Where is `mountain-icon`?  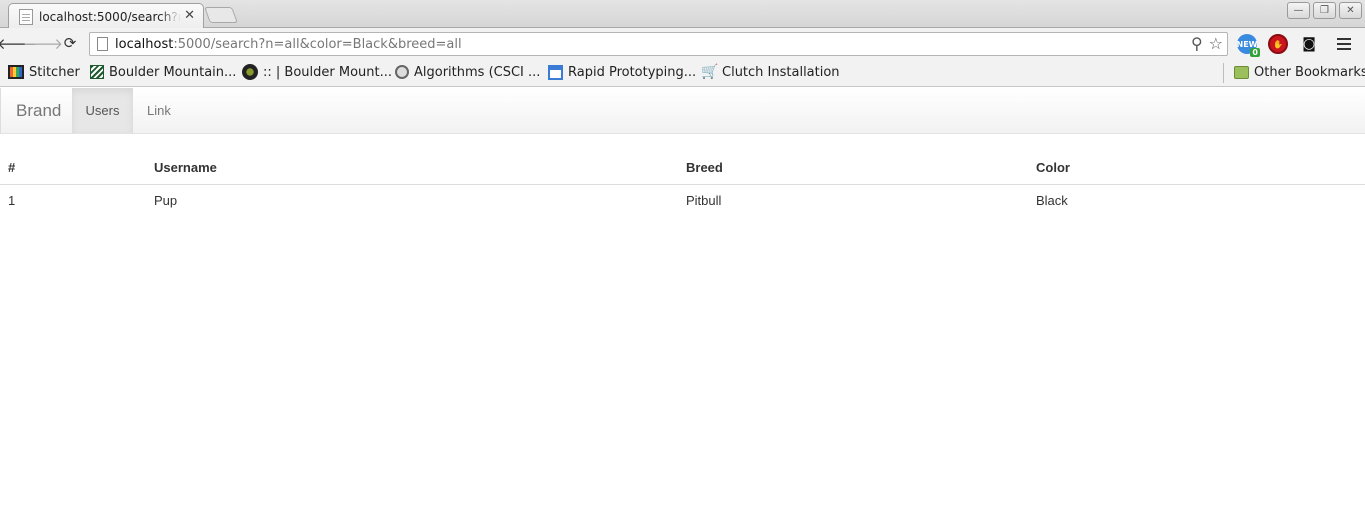
mountain-icon is located at coordinates (97, 72).